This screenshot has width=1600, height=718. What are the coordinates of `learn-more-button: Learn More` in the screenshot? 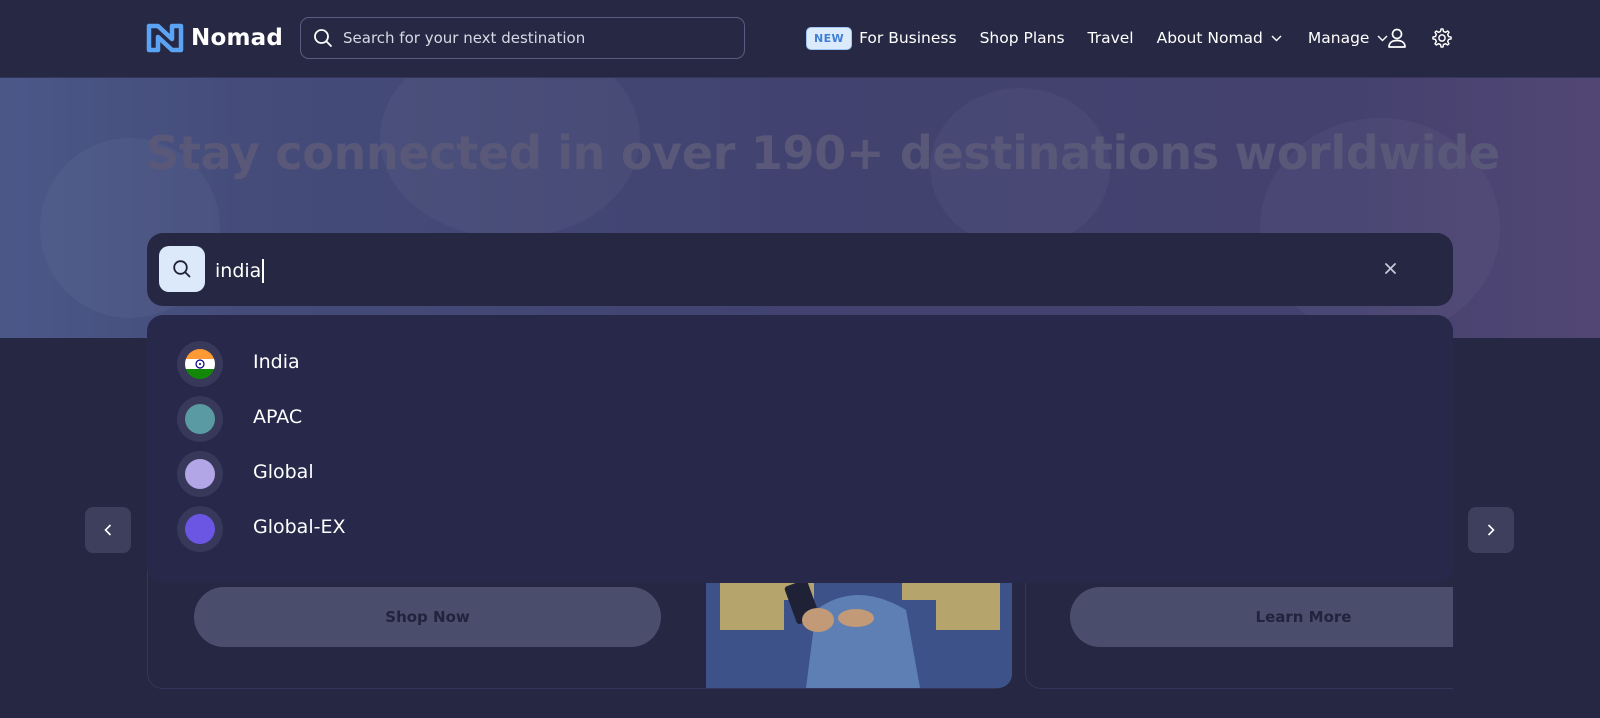 It's located at (1261, 617).